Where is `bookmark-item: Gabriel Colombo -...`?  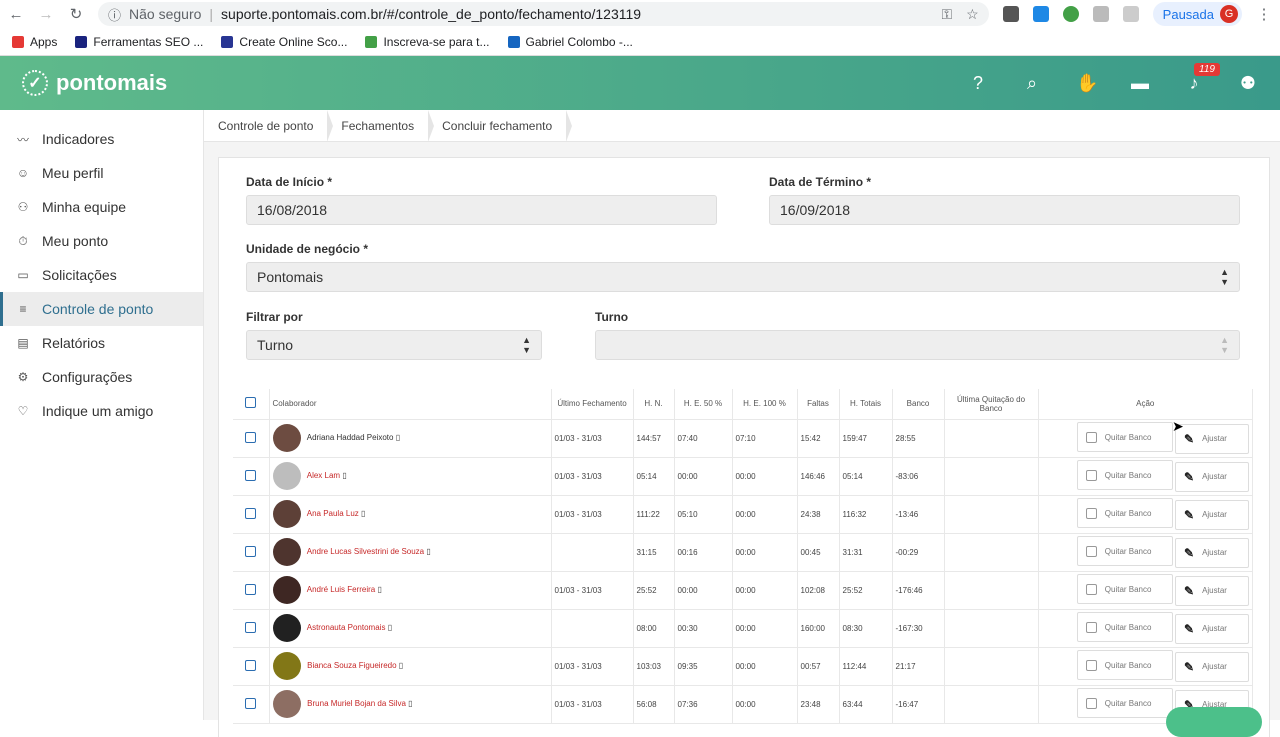
bookmark-item: Gabriel Colombo -... is located at coordinates (570, 42).